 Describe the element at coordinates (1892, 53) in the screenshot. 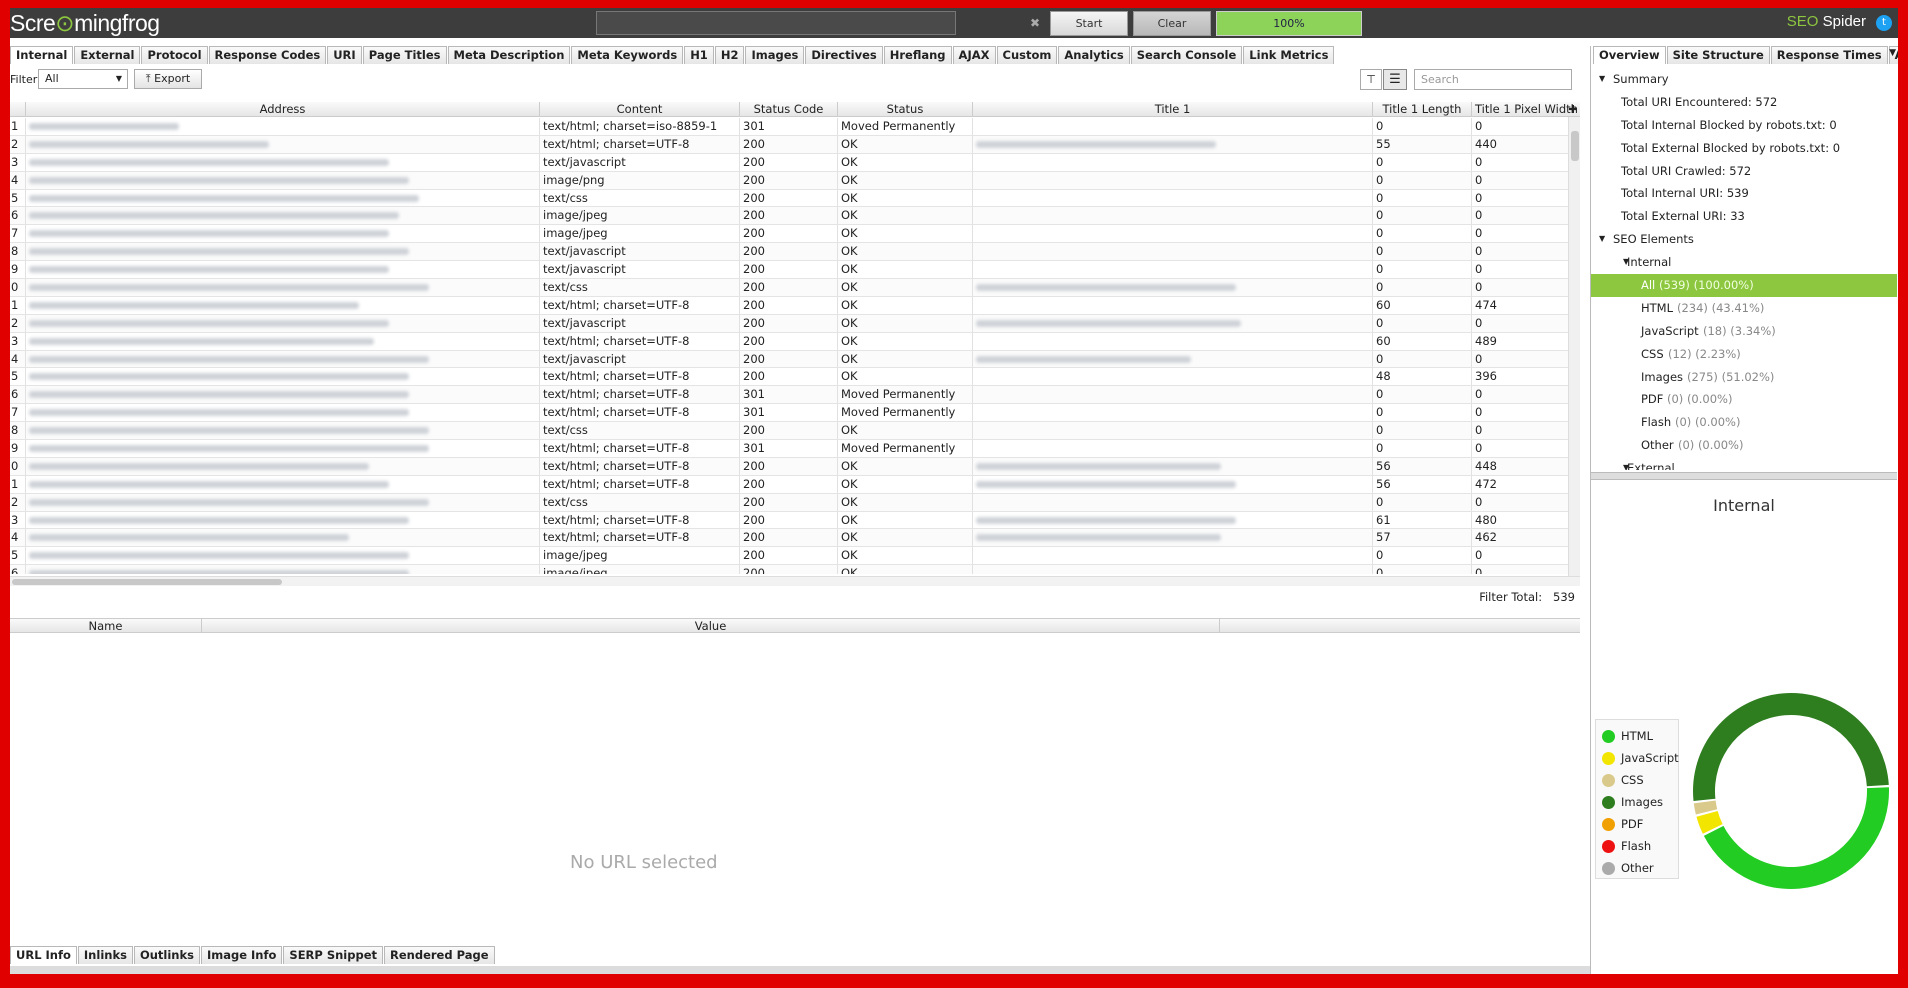

I see `chevron-down-icon: ▼` at that location.